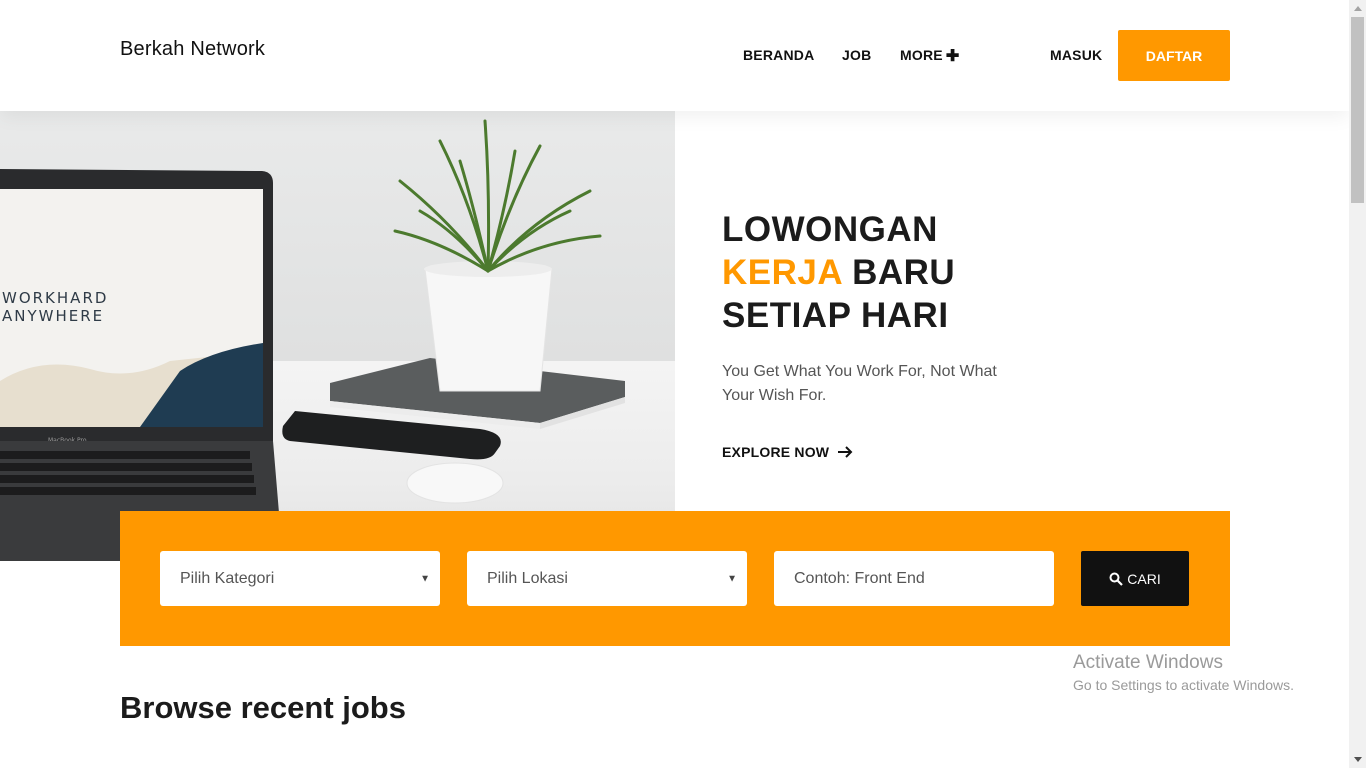 The height and width of the screenshot is (768, 1366). Describe the element at coordinates (527, 578) in the screenshot. I see `location-select-value: Pilih Lokasi` at that location.